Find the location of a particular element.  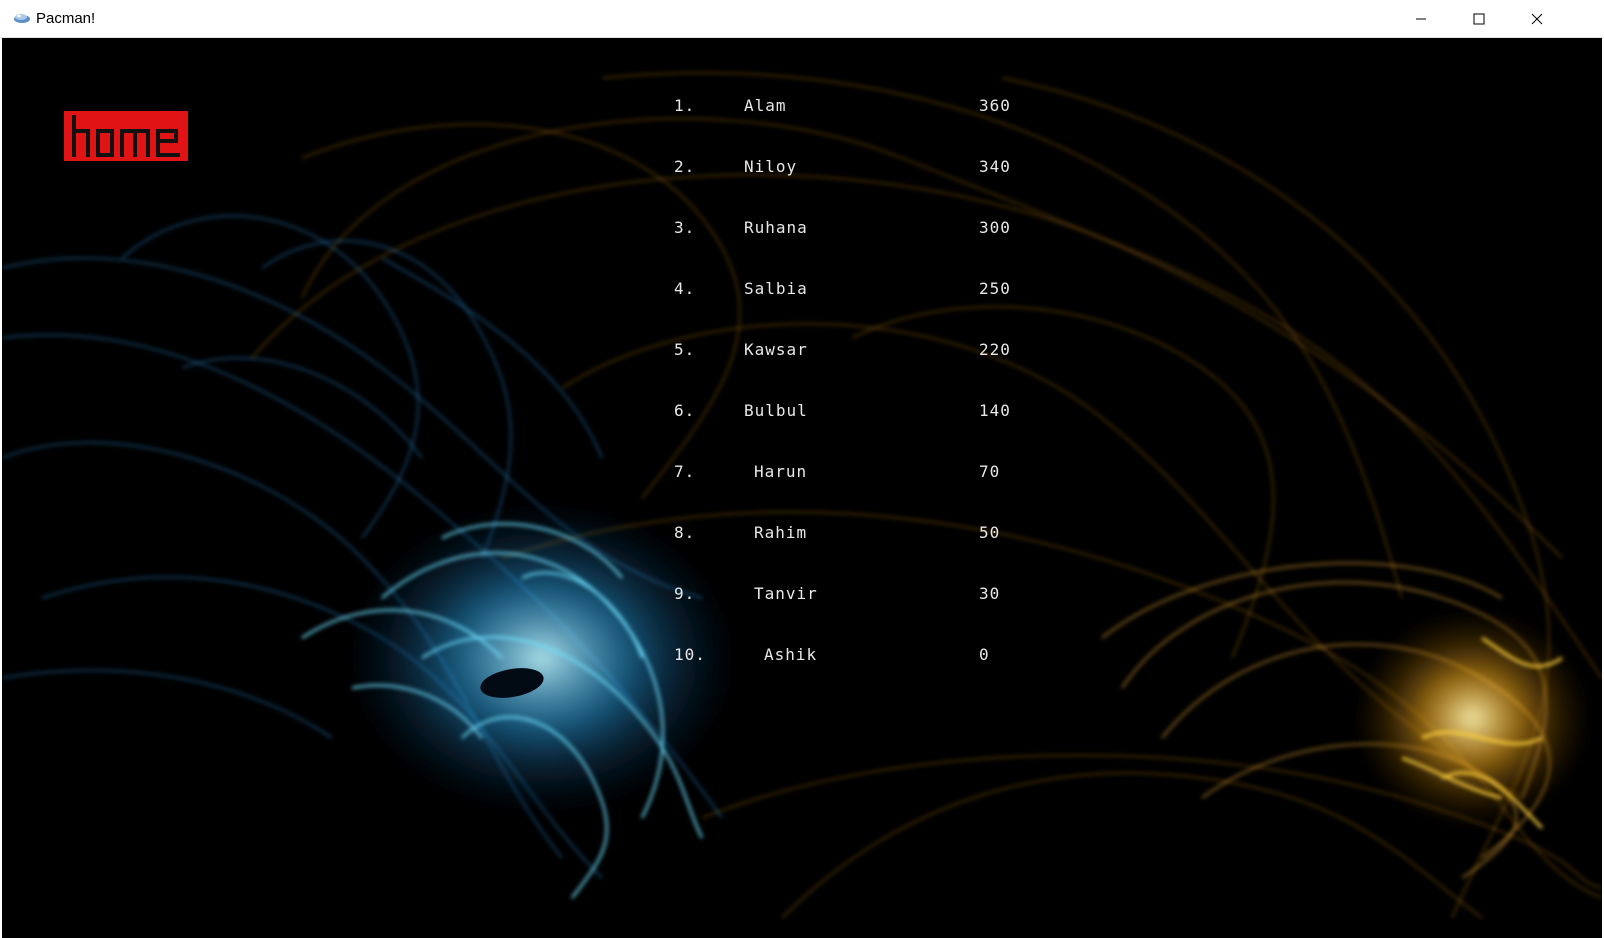

minimize-icon is located at coordinates (1421, 19).